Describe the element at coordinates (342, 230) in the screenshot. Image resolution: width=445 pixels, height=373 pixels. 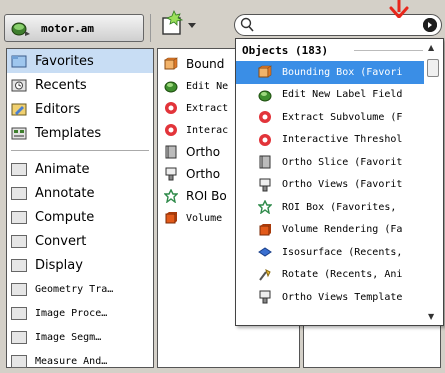
I see `result-label: Volume Rendering (Fa` at that location.